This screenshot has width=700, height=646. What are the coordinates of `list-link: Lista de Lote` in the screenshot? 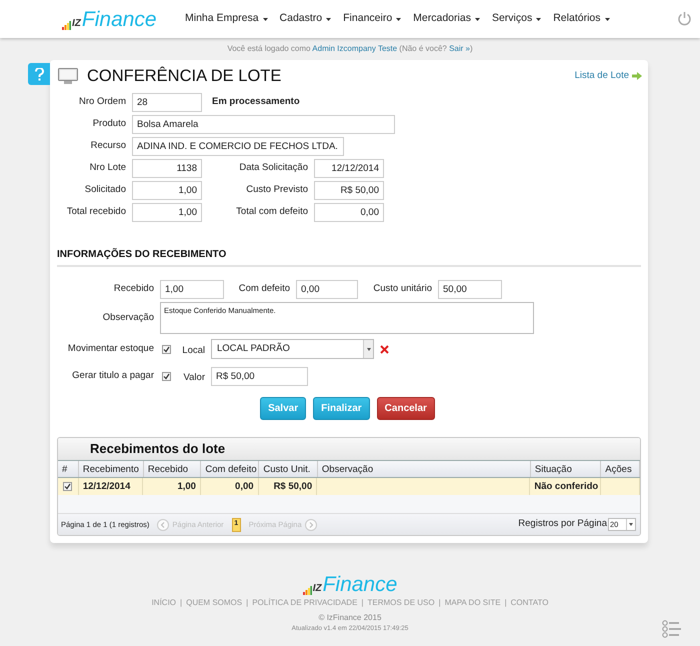 It's located at (608, 76).